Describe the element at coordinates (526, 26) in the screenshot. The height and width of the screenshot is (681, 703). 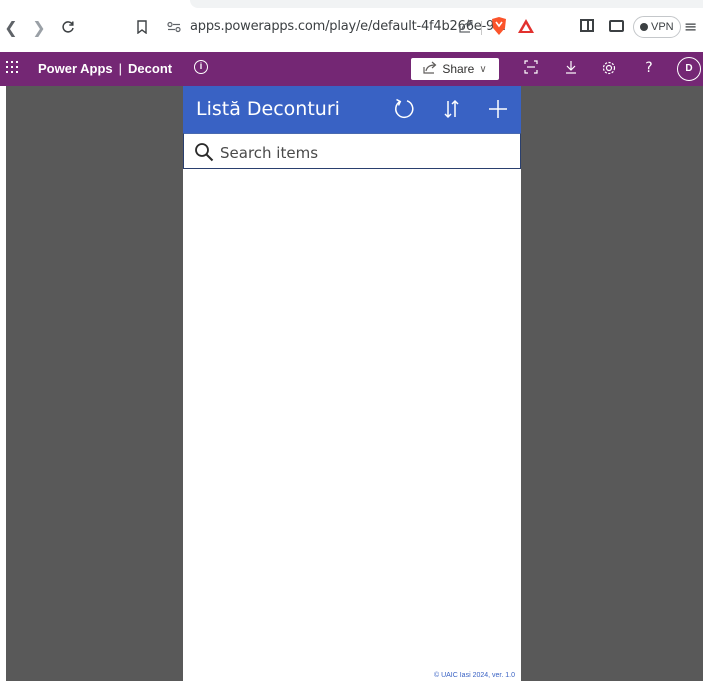
I see `brave-rewards-icon` at that location.